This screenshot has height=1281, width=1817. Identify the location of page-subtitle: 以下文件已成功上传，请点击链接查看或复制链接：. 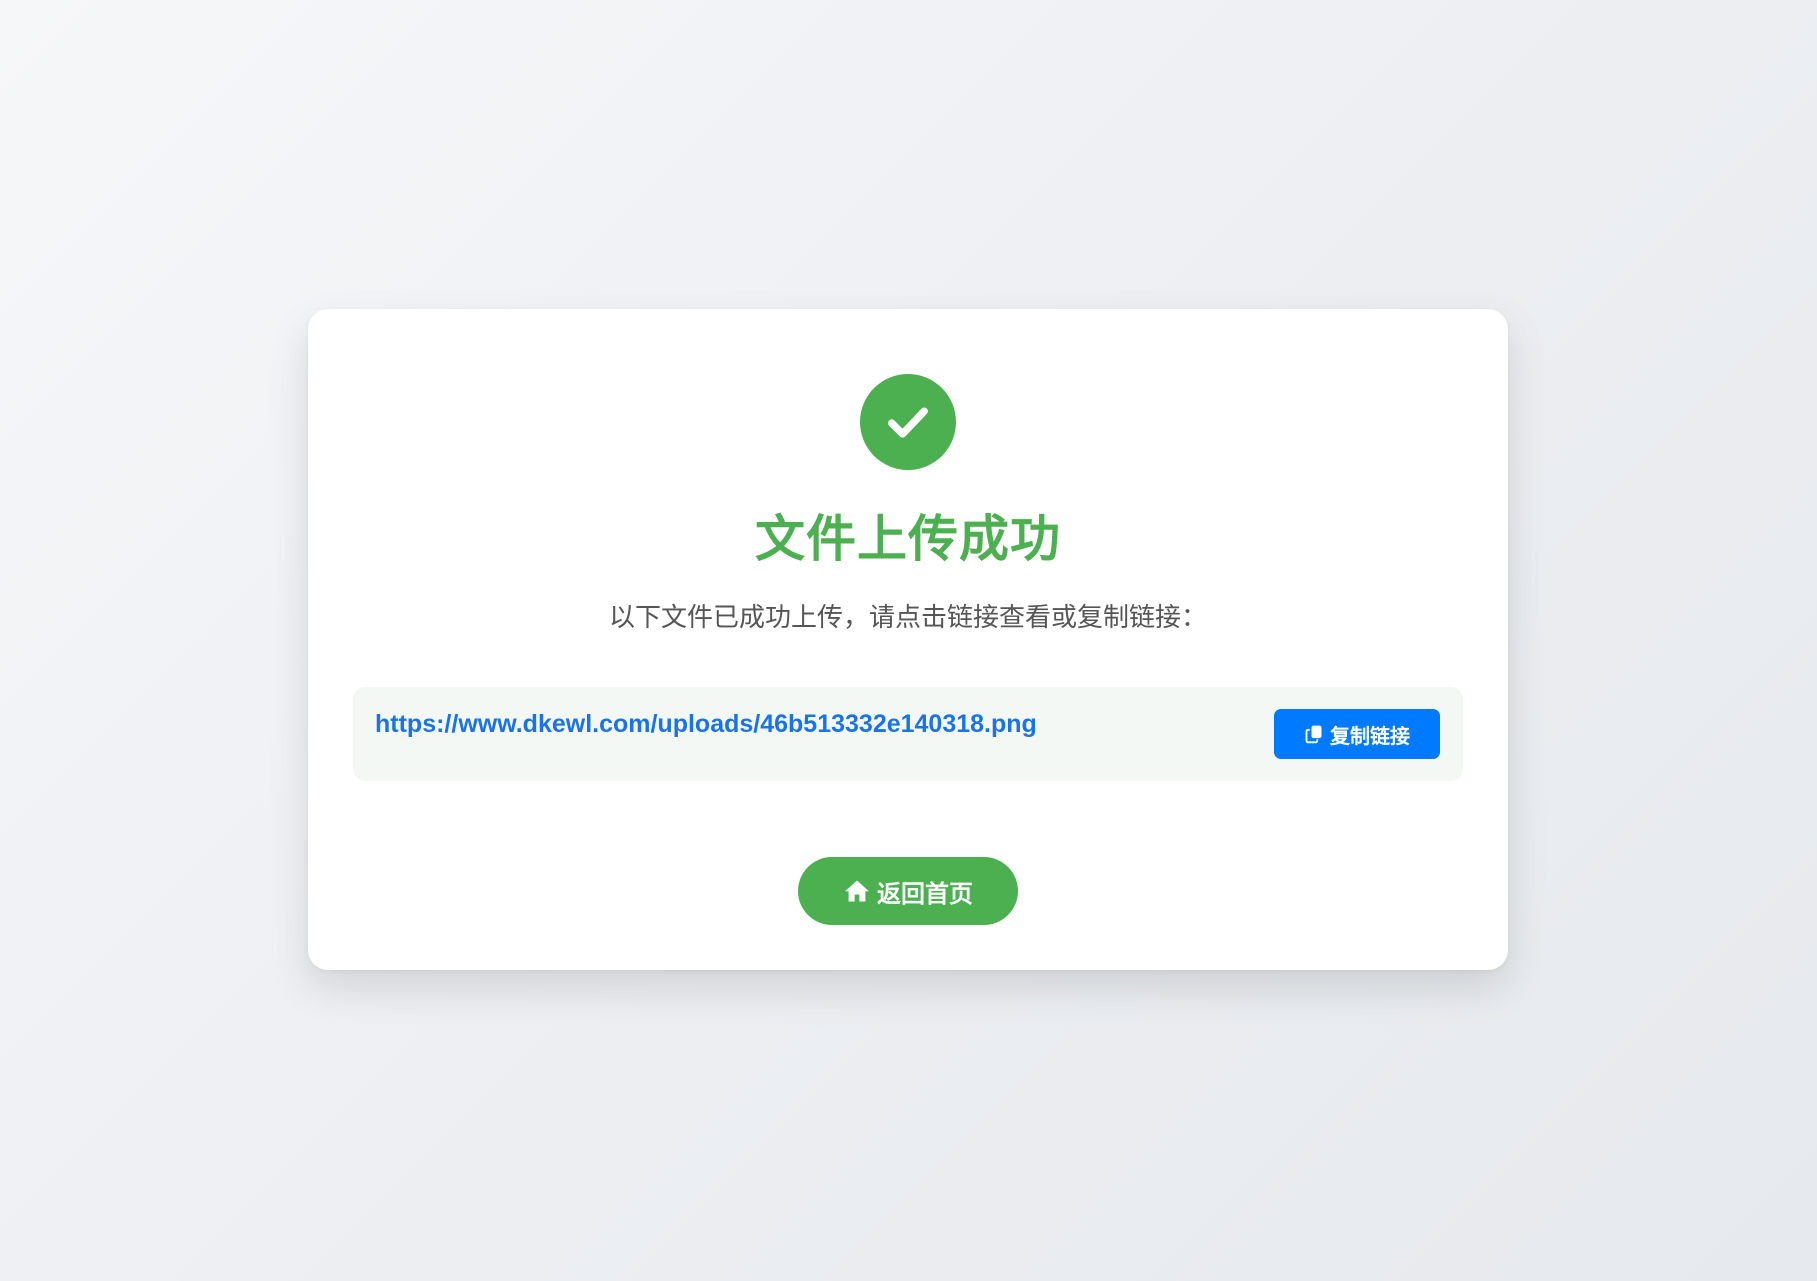
(907, 618).